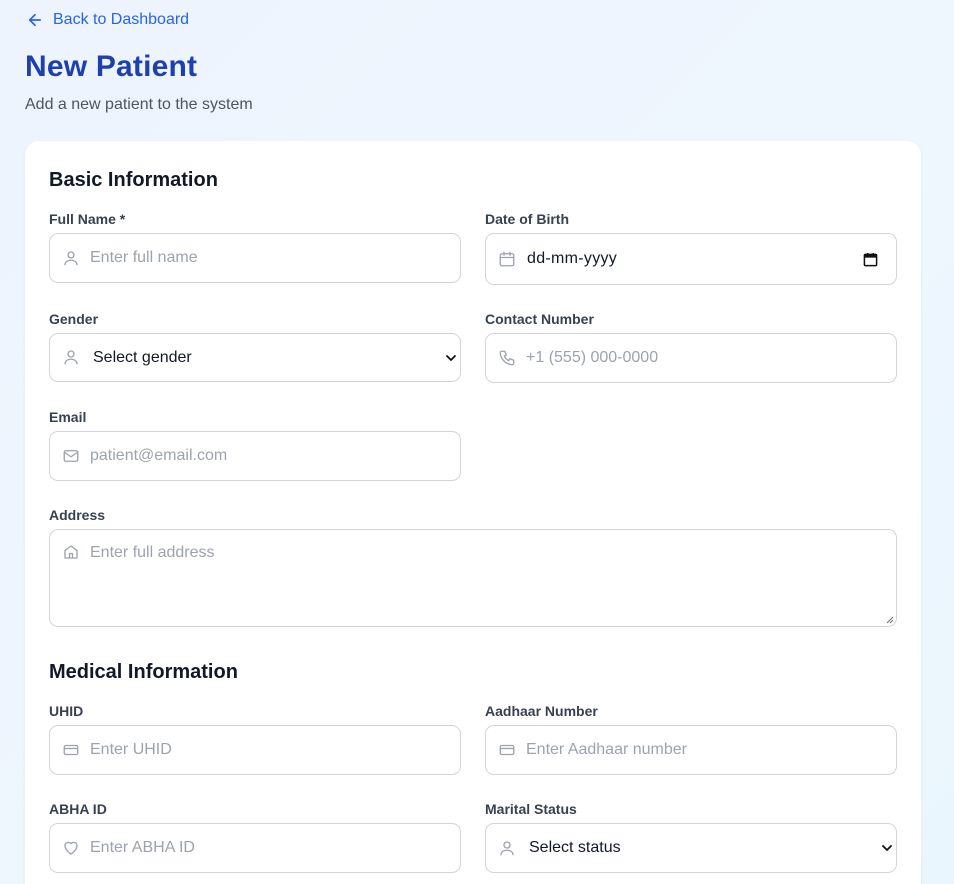 Image resolution: width=954 pixels, height=884 pixels. I want to click on gender-select: Select gender, so click(255, 357).